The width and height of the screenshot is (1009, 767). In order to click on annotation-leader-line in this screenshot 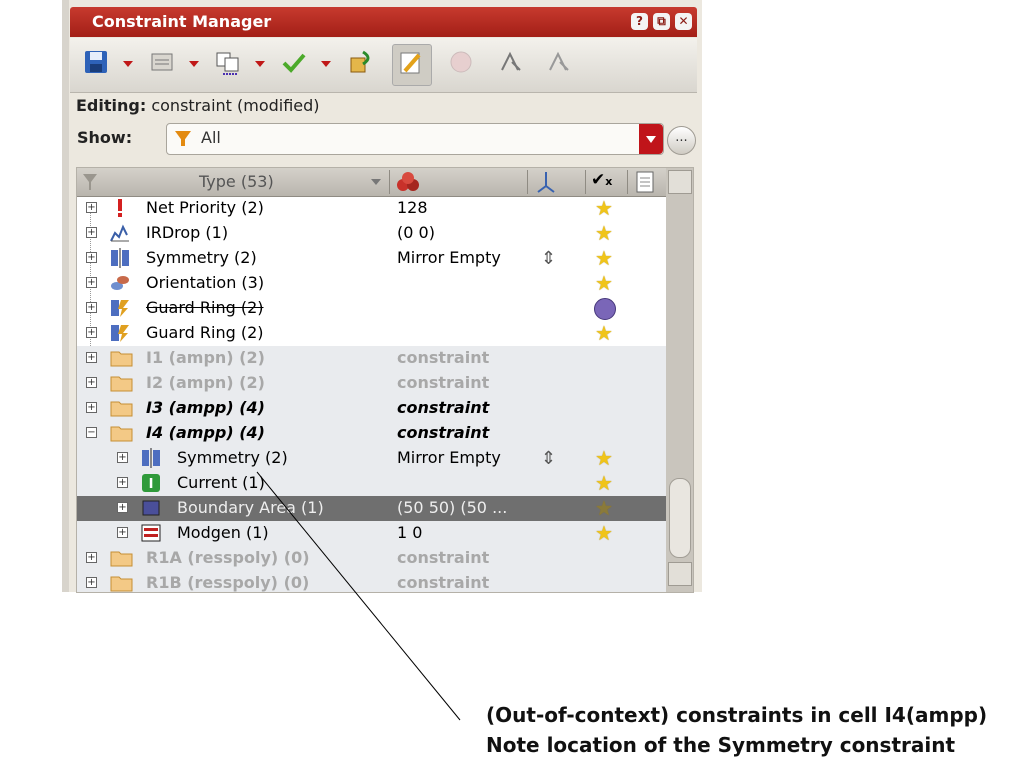, I will do `click(358, 596)`.